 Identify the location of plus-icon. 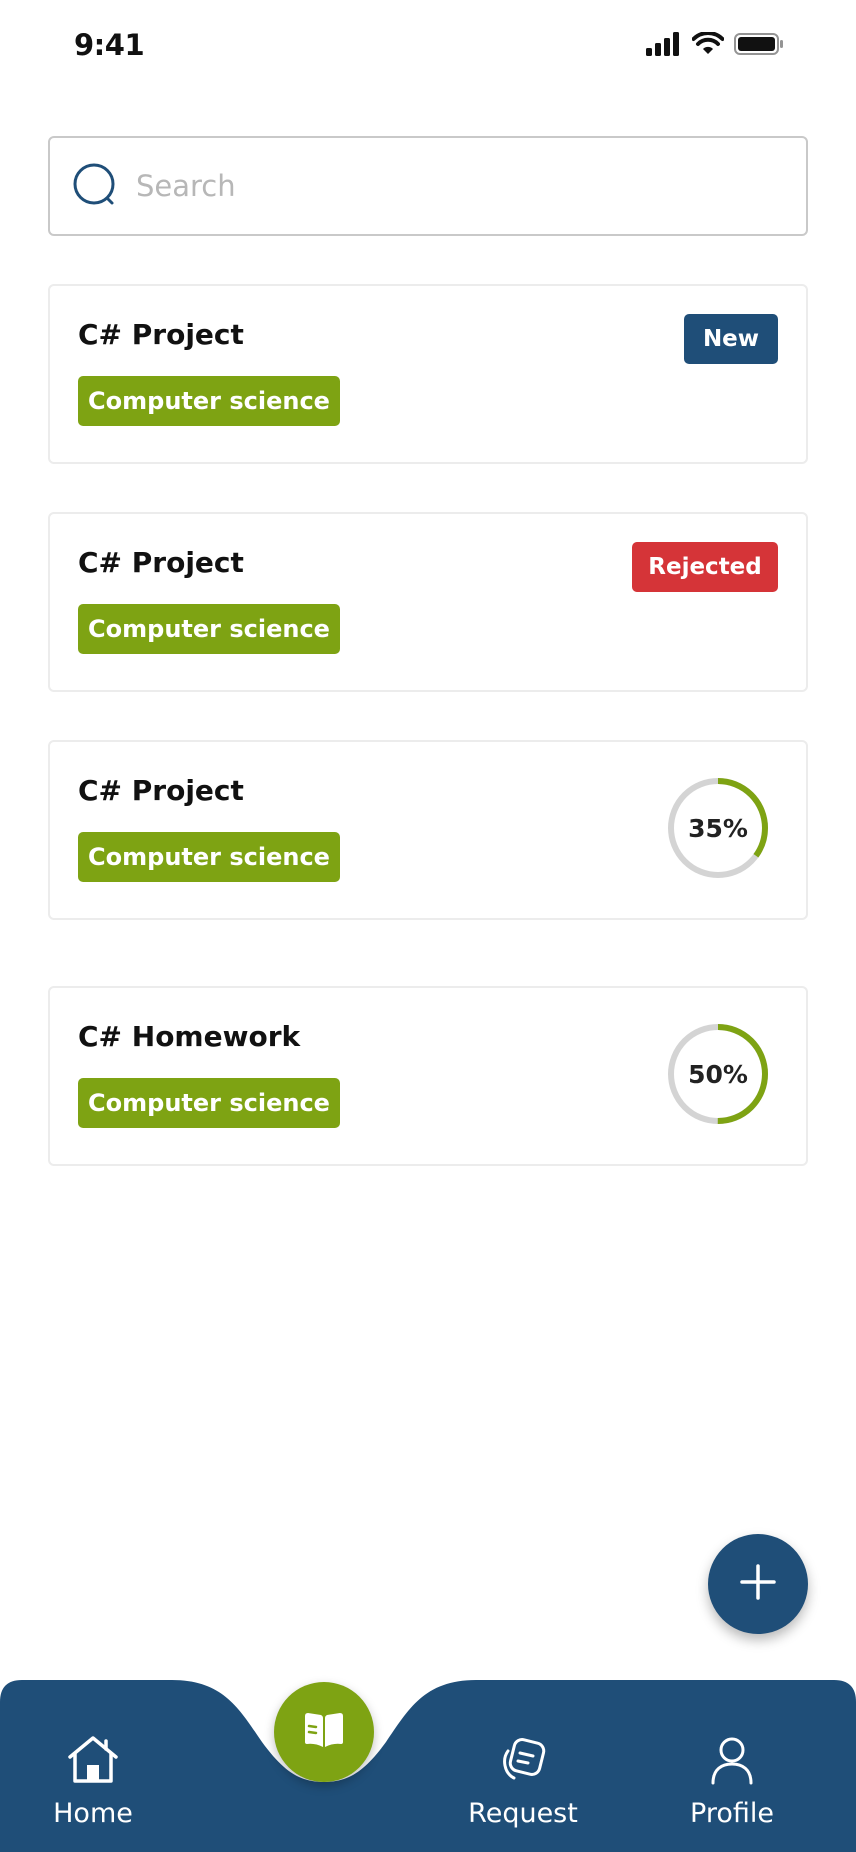
(758, 1584).